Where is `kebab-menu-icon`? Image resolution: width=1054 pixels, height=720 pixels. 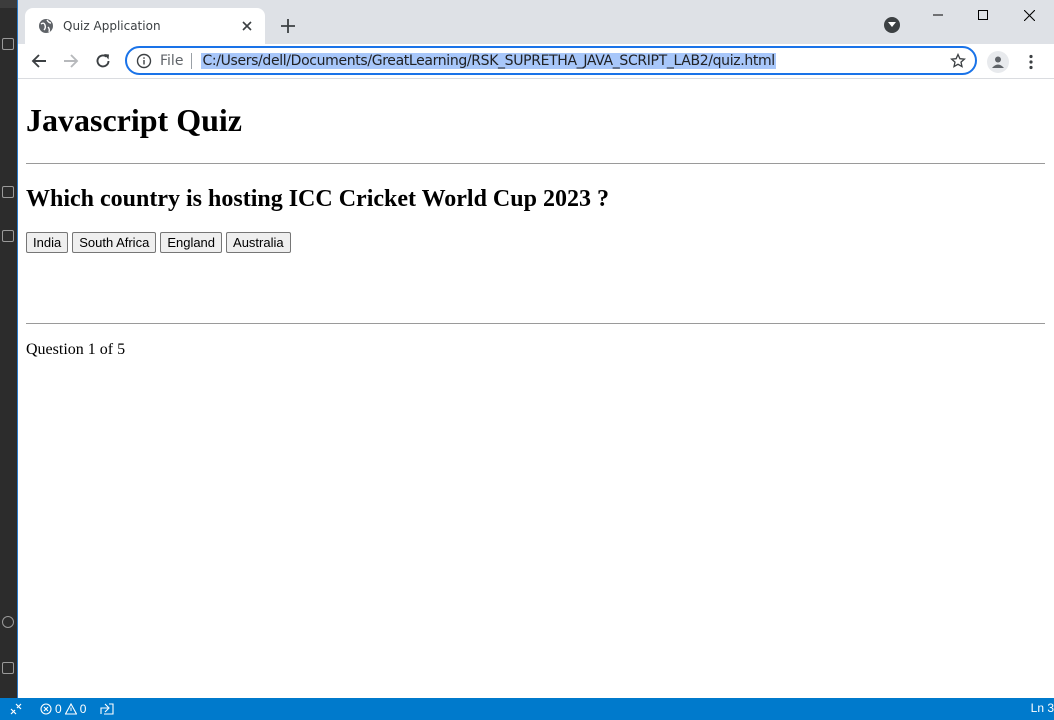 kebab-menu-icon is located at coordinates (1031, 62).